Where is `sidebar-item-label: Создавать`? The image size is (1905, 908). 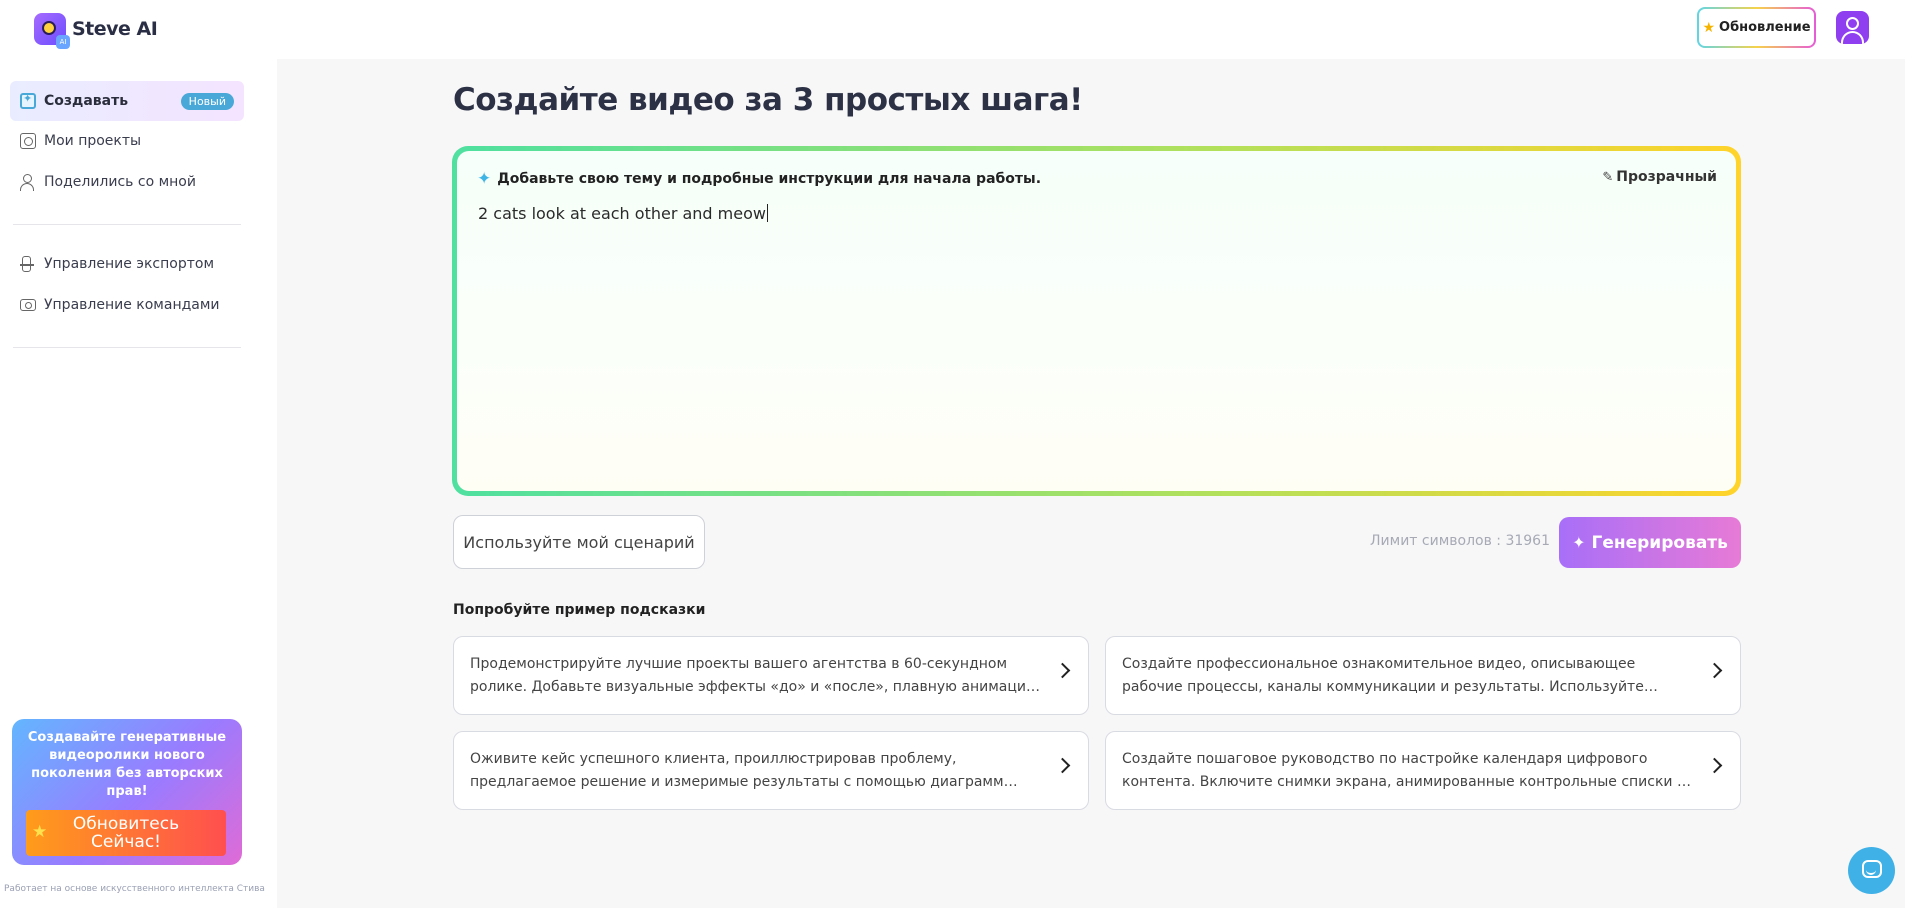 sidebar-item-label: Создавать is located at coordinates (86, 101).